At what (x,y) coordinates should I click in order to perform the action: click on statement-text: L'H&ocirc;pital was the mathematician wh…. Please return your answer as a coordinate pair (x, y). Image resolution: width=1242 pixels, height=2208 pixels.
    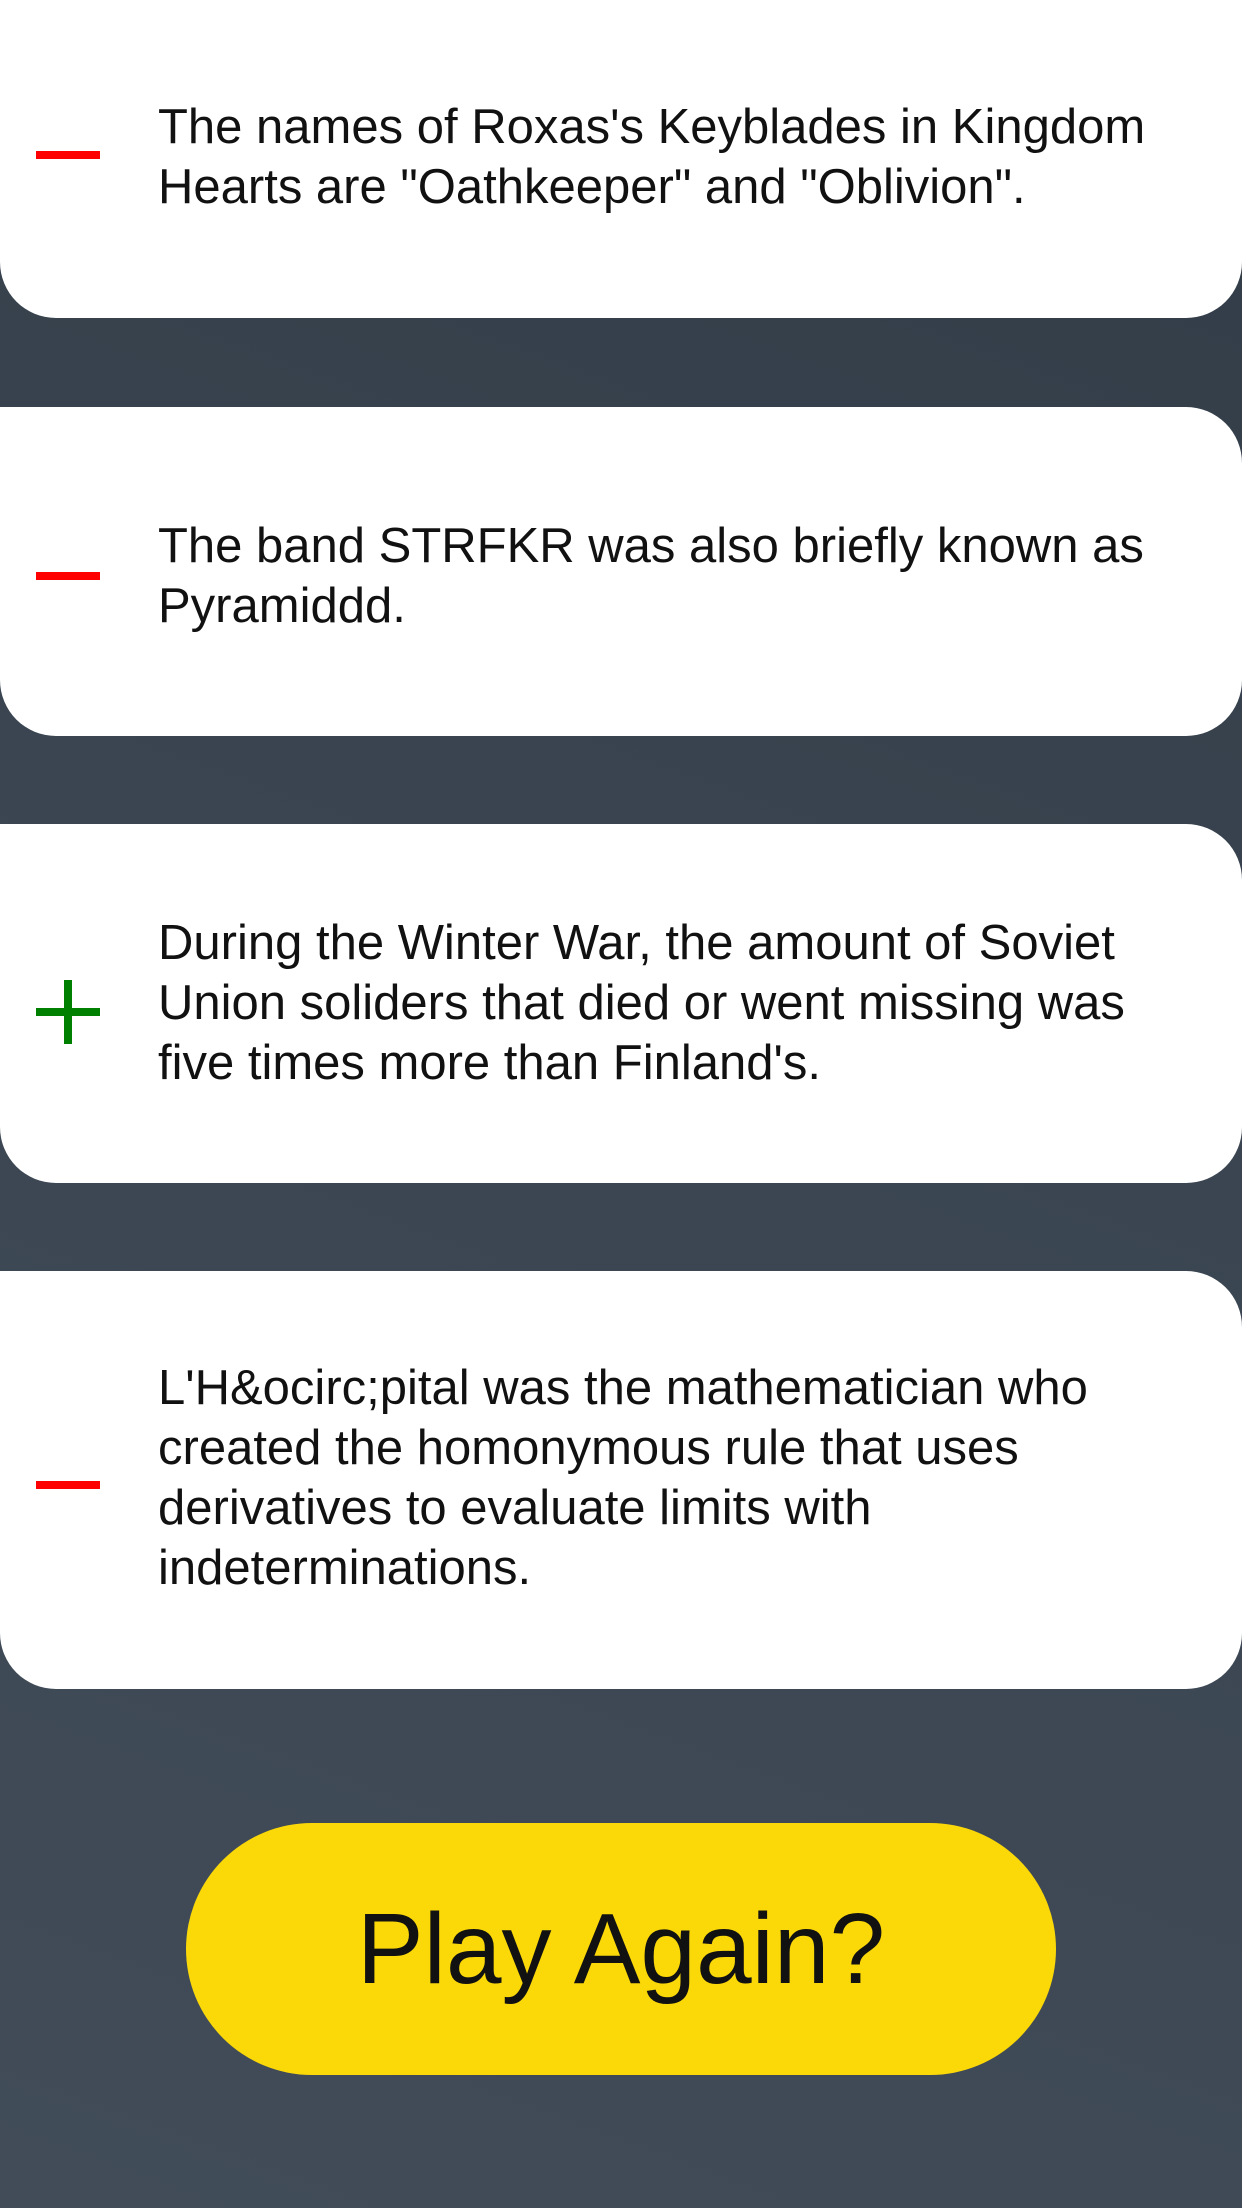
    Looking at the image, I should click on (623, 1478).